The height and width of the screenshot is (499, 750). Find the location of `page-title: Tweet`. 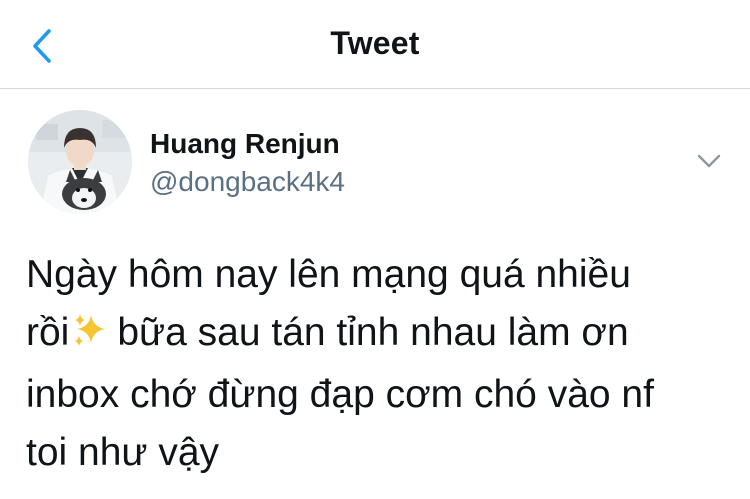

page-title: Tweet is located at coordinates (375, 43).